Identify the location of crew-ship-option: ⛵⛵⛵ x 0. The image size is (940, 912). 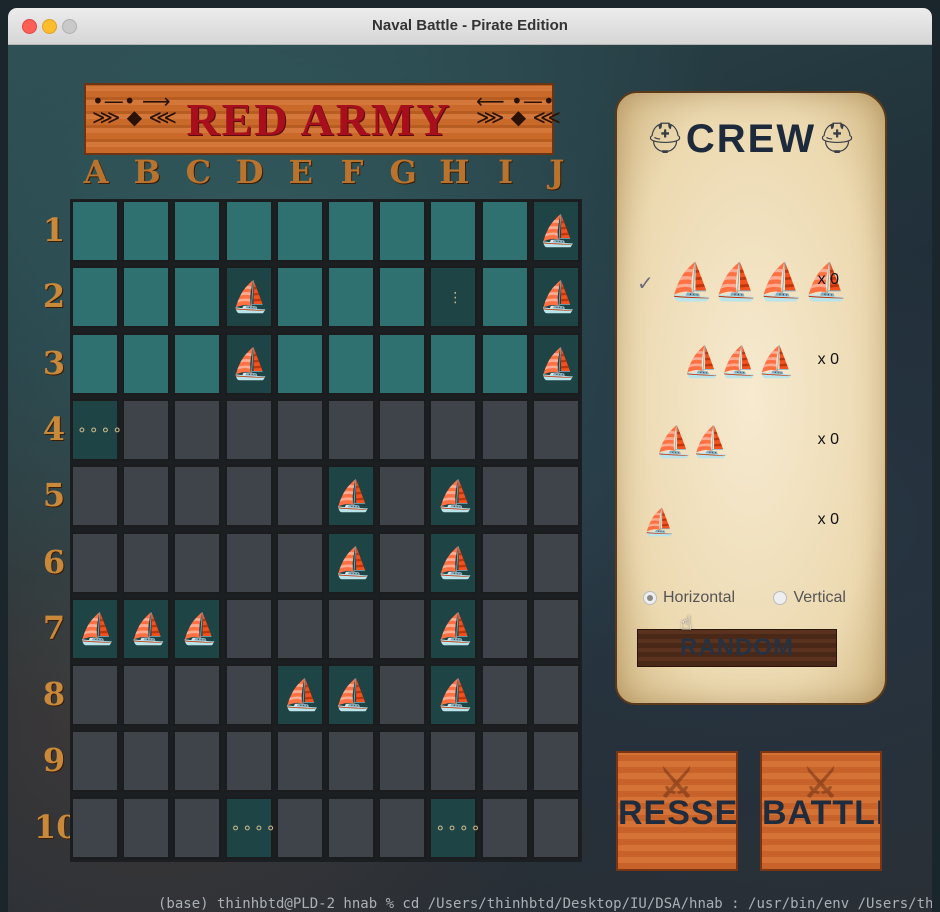
(752, 363).